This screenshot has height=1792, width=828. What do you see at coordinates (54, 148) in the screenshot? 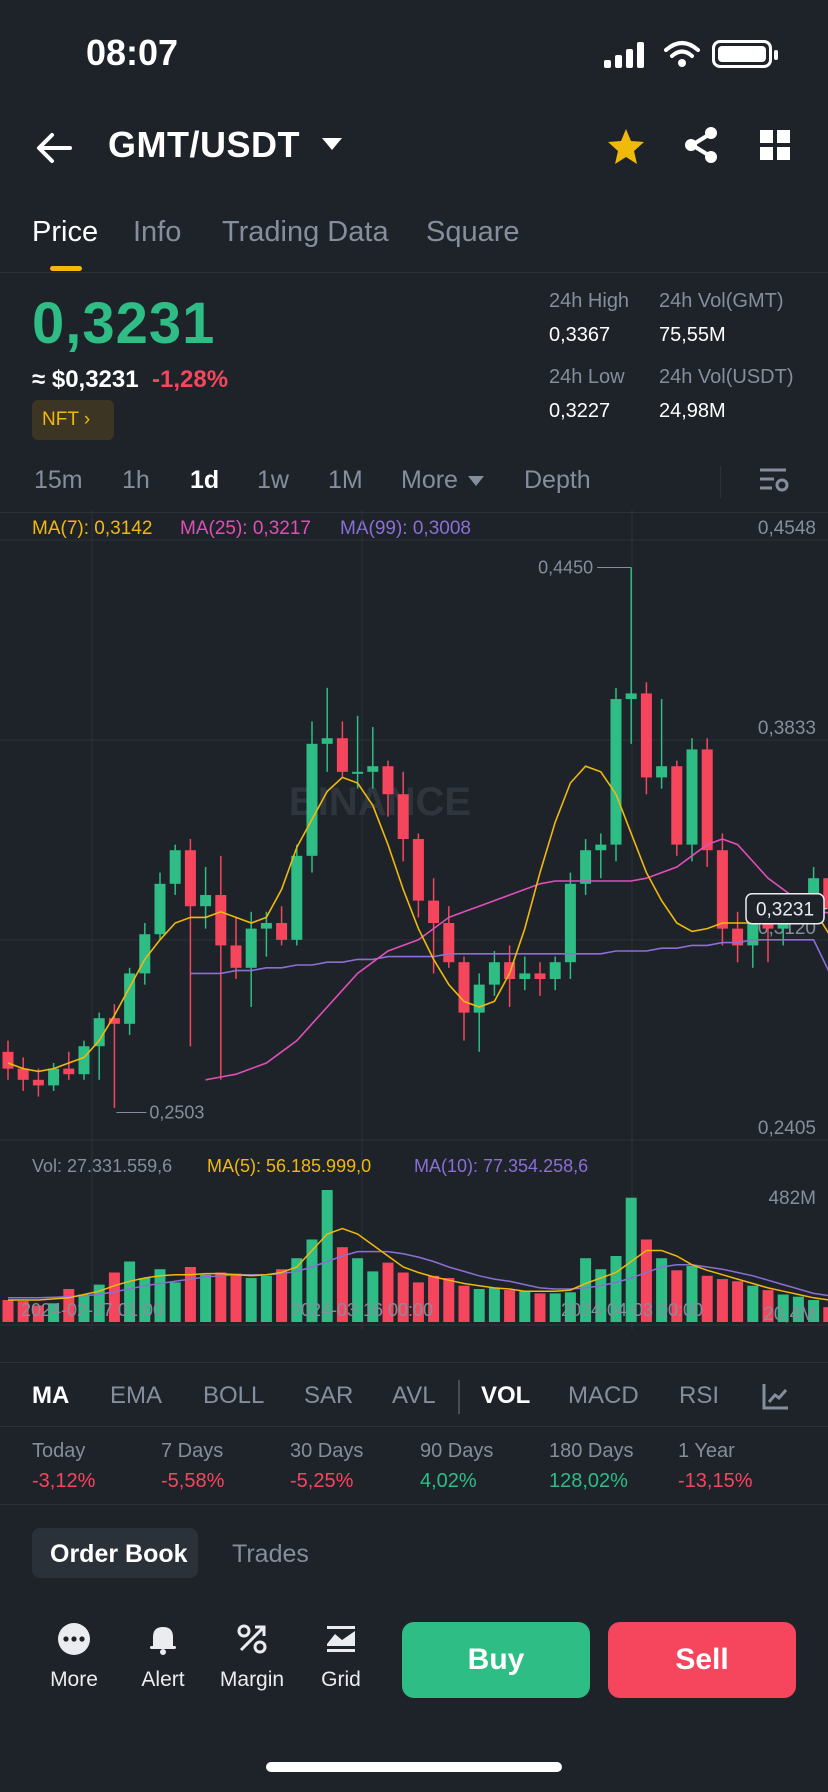
I see `back-arrow-icon` at bounding box center [54, 148].